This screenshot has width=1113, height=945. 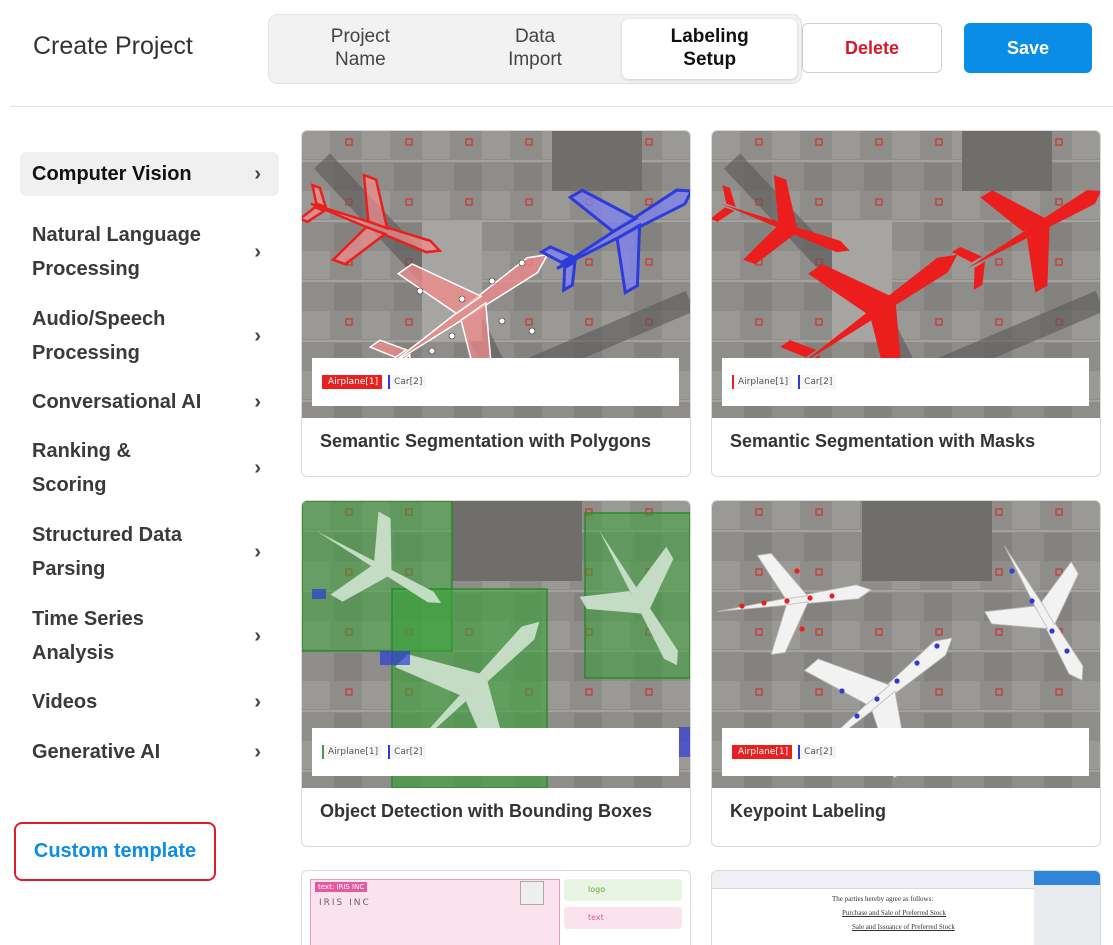 I want to click on document-line: Sale and Issuance of Preferred Stock, so click(x=903, y=927).